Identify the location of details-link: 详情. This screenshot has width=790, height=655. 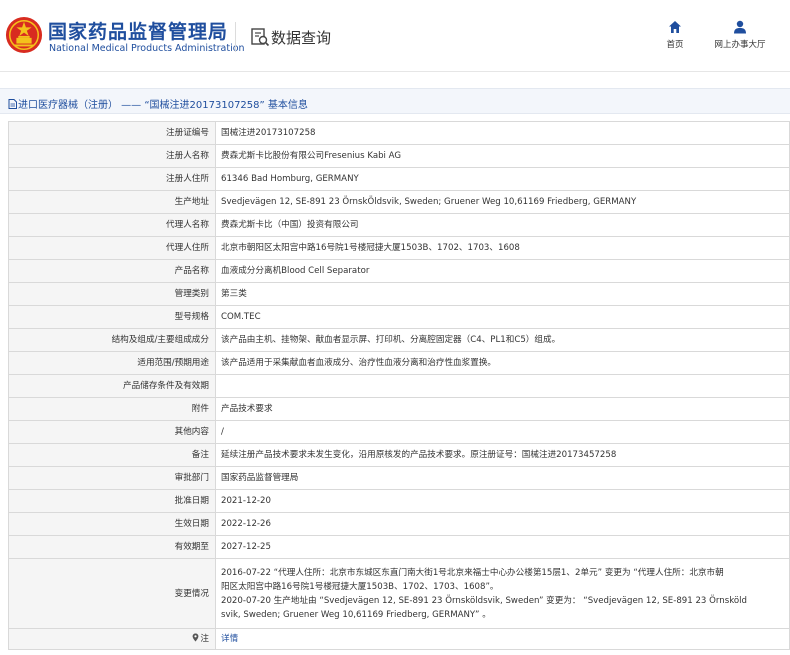
(229, 639).